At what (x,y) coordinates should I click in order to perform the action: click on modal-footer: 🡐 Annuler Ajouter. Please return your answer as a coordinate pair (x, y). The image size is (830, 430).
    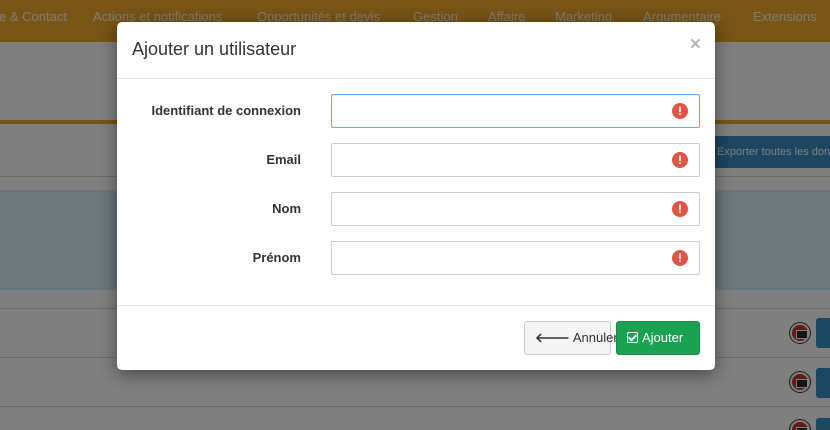
    Looking at the image, I should click on (416, 337).